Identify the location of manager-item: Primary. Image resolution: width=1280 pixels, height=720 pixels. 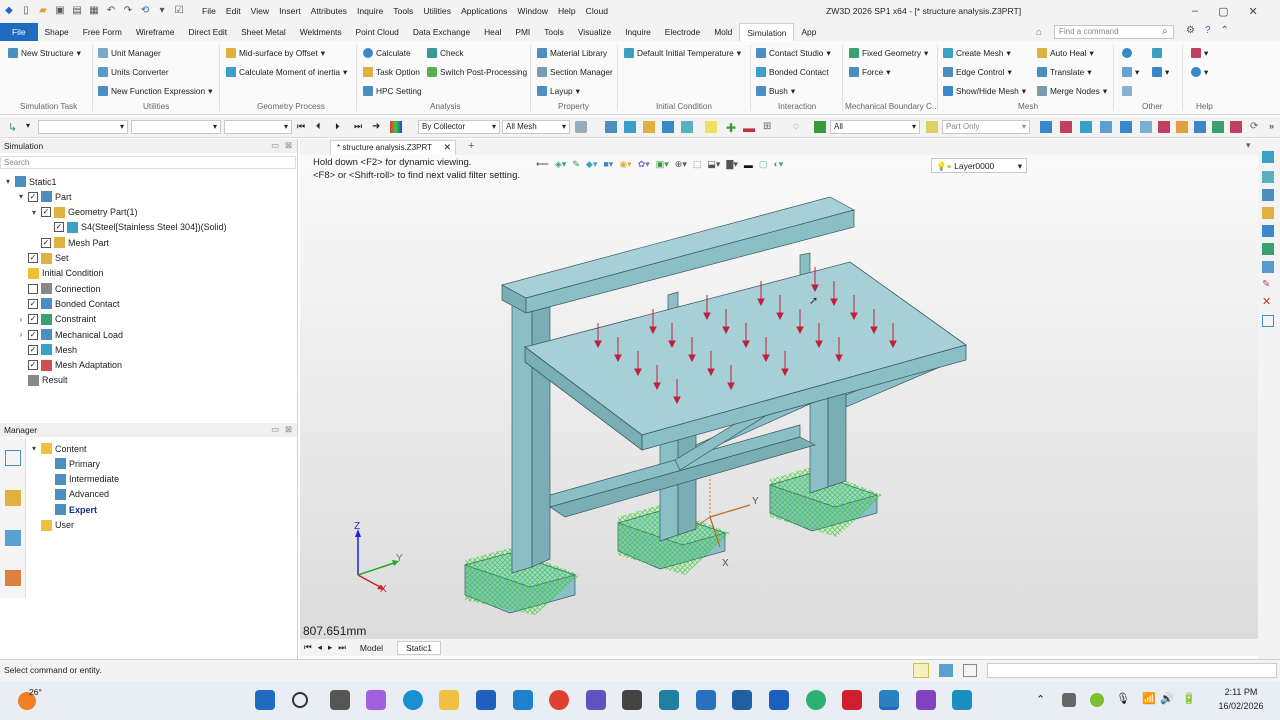
(72, 463).